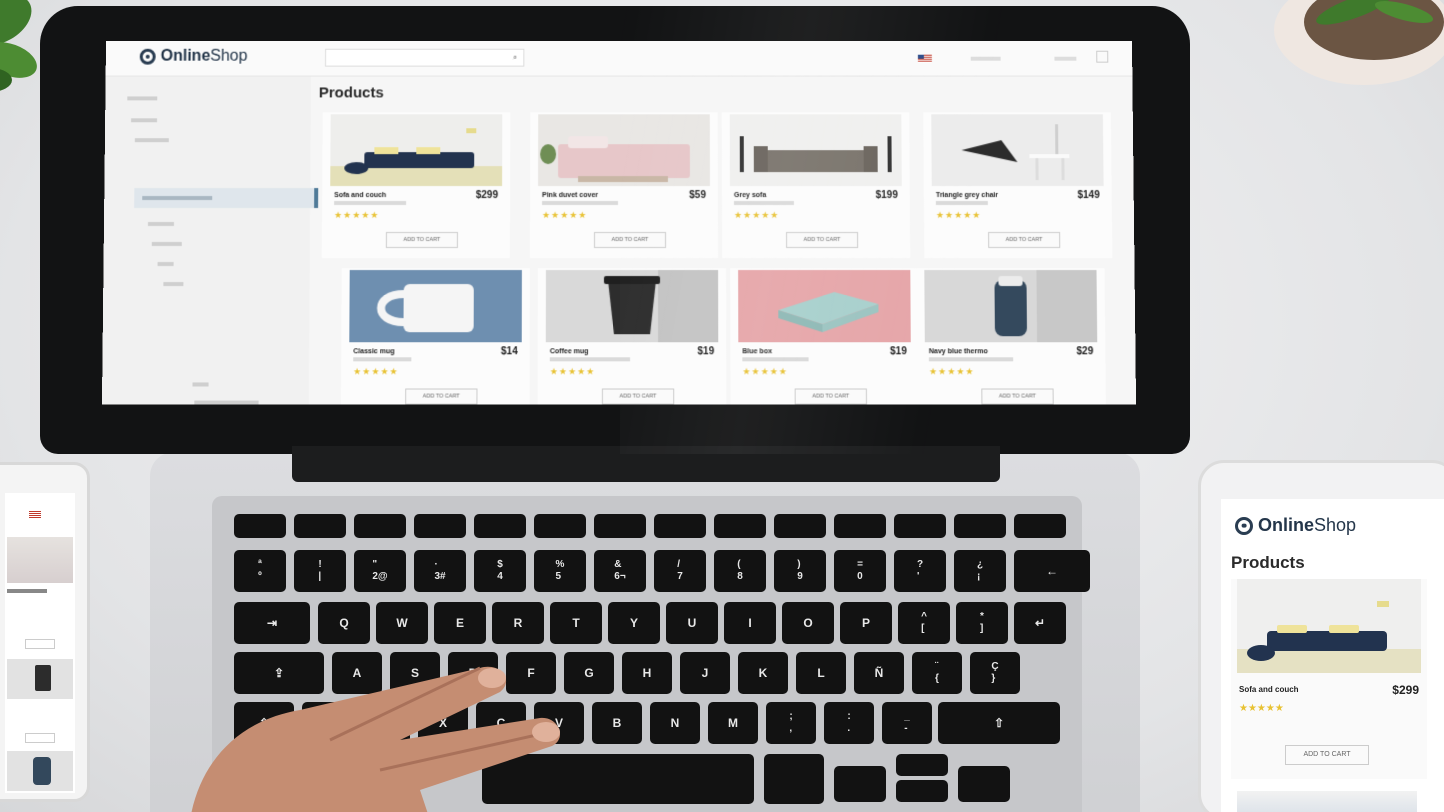  Describe the element at coordinates (632, 306) in the screenshot. I see `cup-icon` at that location.